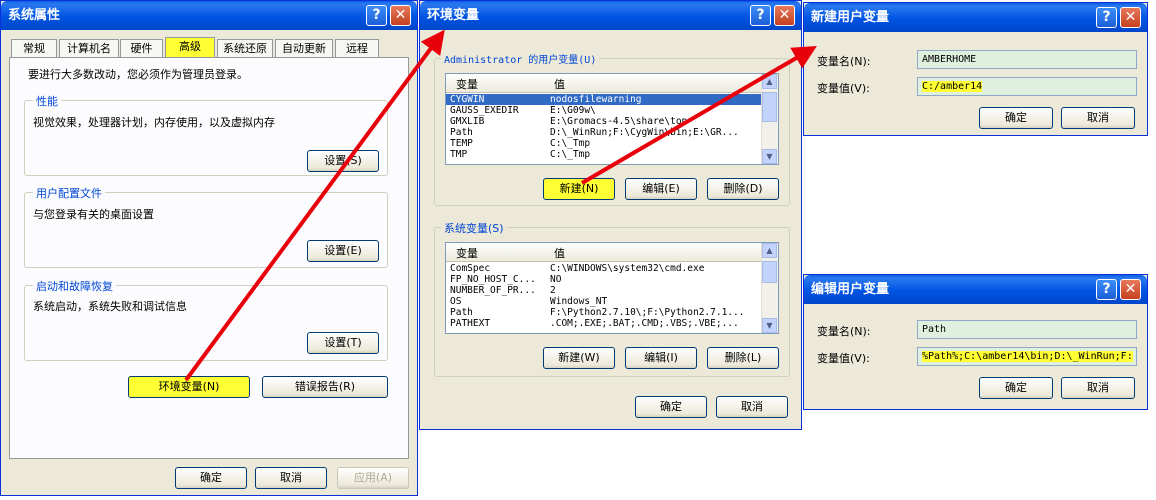 Image resolution: width=1156 pixels, height=500 pixels. I want to click on performance-desc: 视觉效果，处理器计划，内存使用，以及虚拟内存, so click(154, 122).